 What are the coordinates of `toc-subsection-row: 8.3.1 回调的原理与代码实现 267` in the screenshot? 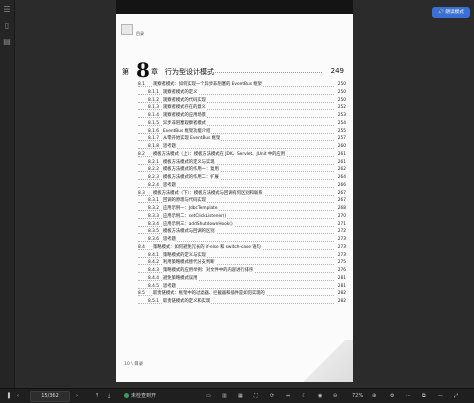 It's located at (242, 201).